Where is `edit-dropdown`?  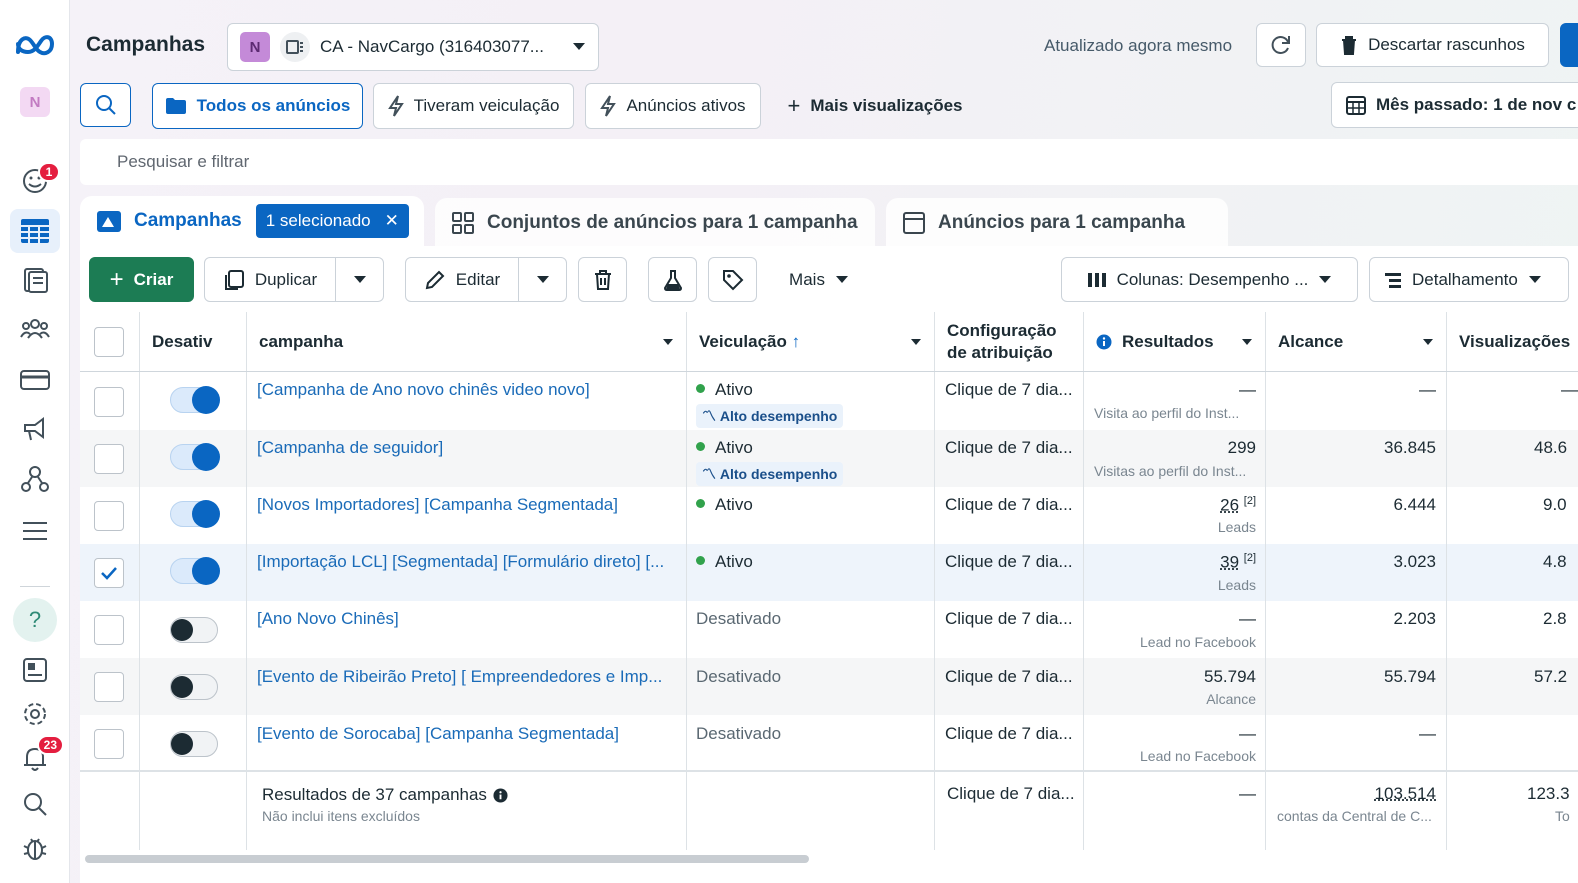 edit-dropdown is located at coordinates (542, 279).